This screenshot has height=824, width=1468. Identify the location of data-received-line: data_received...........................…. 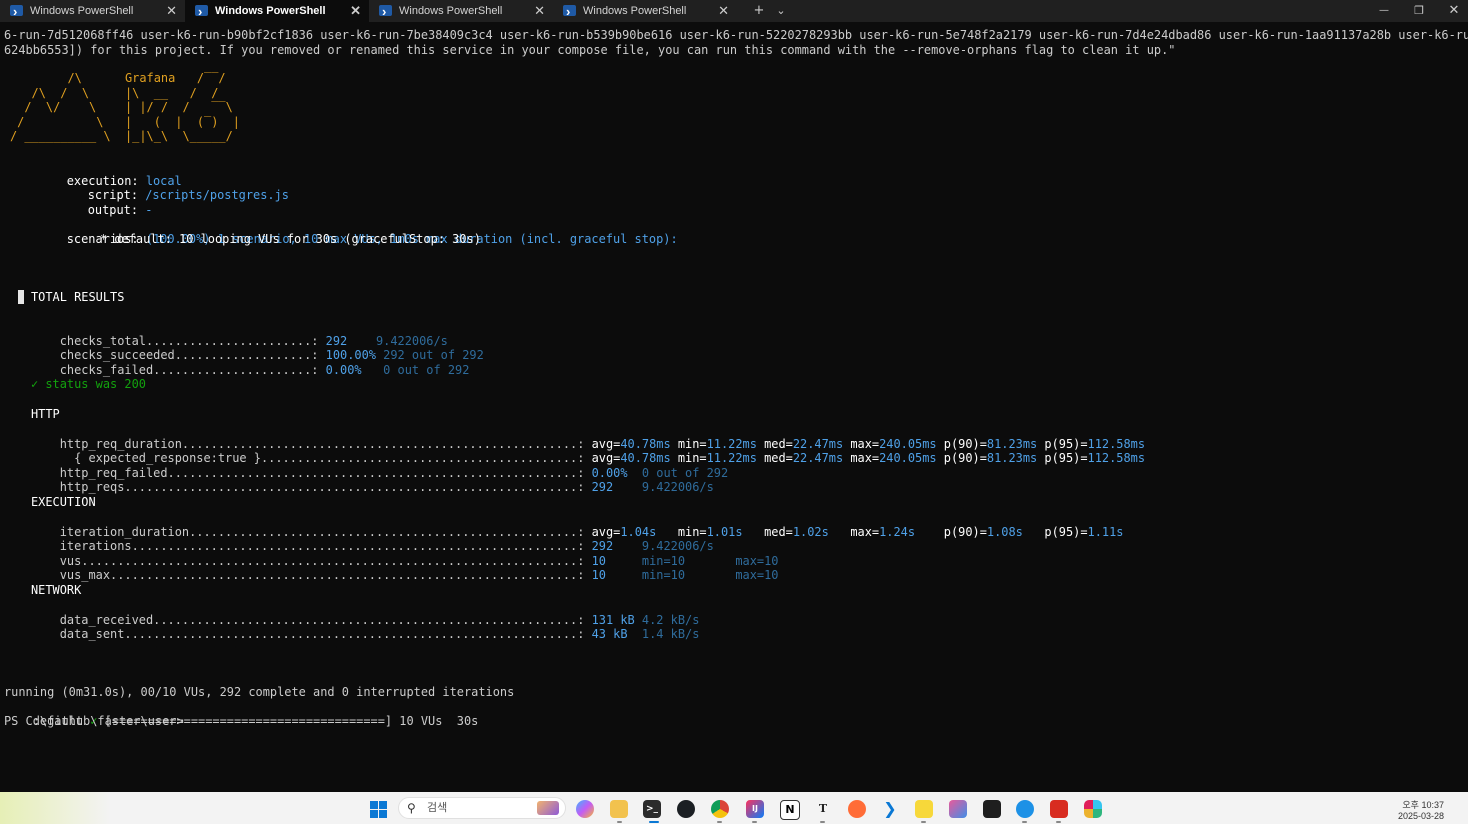
(379, 619).